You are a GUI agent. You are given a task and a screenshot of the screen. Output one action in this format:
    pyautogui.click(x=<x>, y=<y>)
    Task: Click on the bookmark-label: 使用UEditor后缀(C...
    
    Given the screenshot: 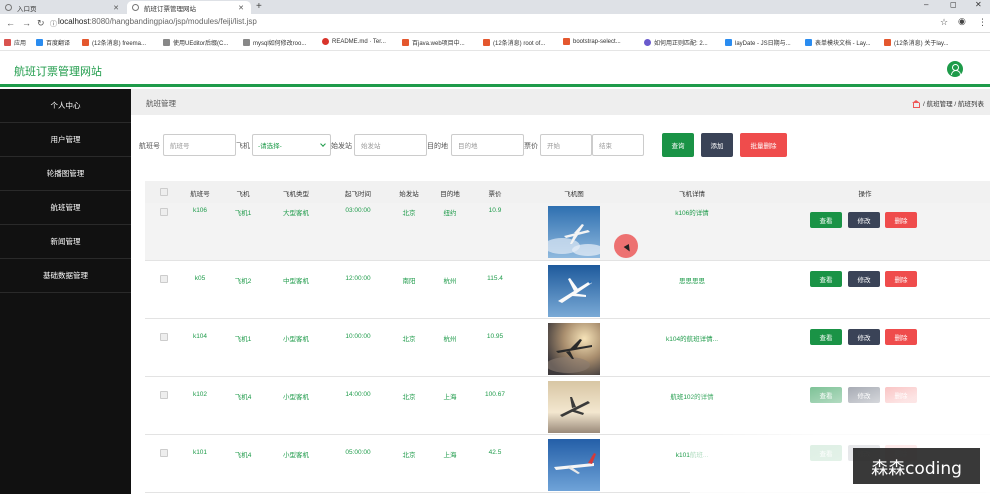 What is the action you would take?
    pyautogui.click(x=201, y=44)
    